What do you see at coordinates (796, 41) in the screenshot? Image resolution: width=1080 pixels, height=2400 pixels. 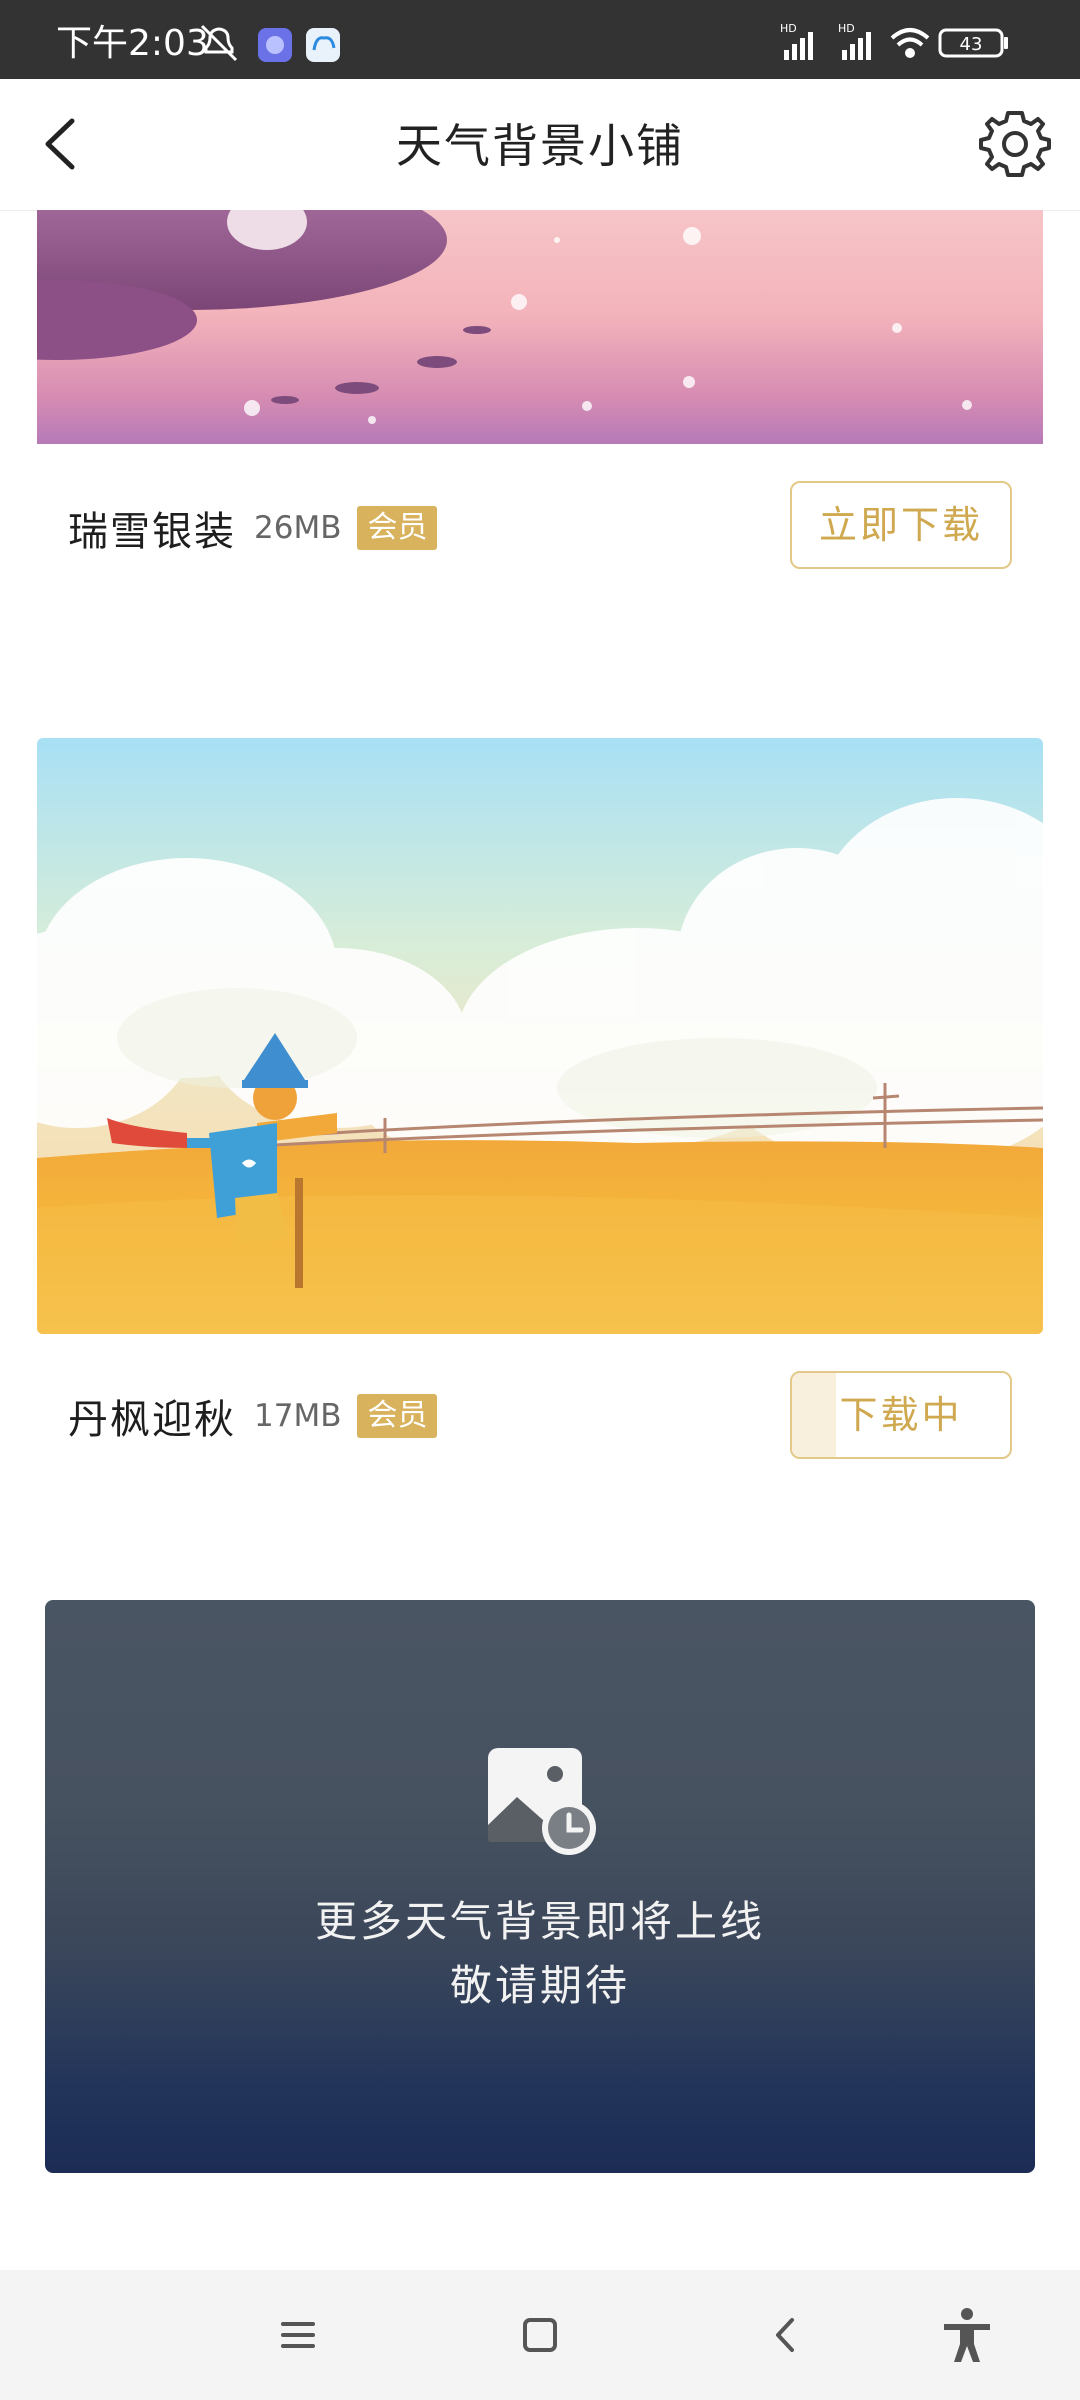 I see `signal-icon: HD` at bounding box center [796, 41].